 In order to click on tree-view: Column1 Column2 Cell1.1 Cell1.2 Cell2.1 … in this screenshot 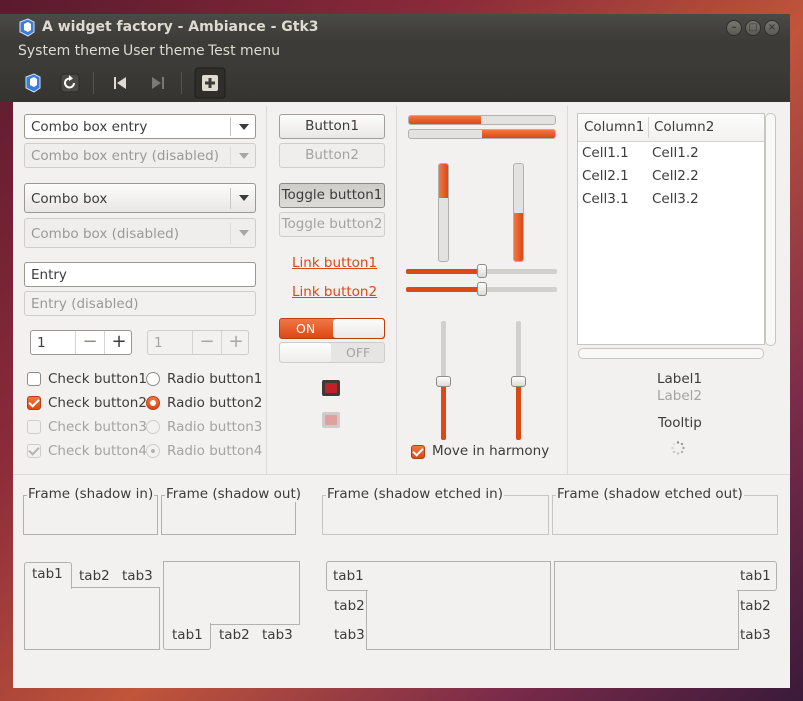, I will do `click(671, 229)`.